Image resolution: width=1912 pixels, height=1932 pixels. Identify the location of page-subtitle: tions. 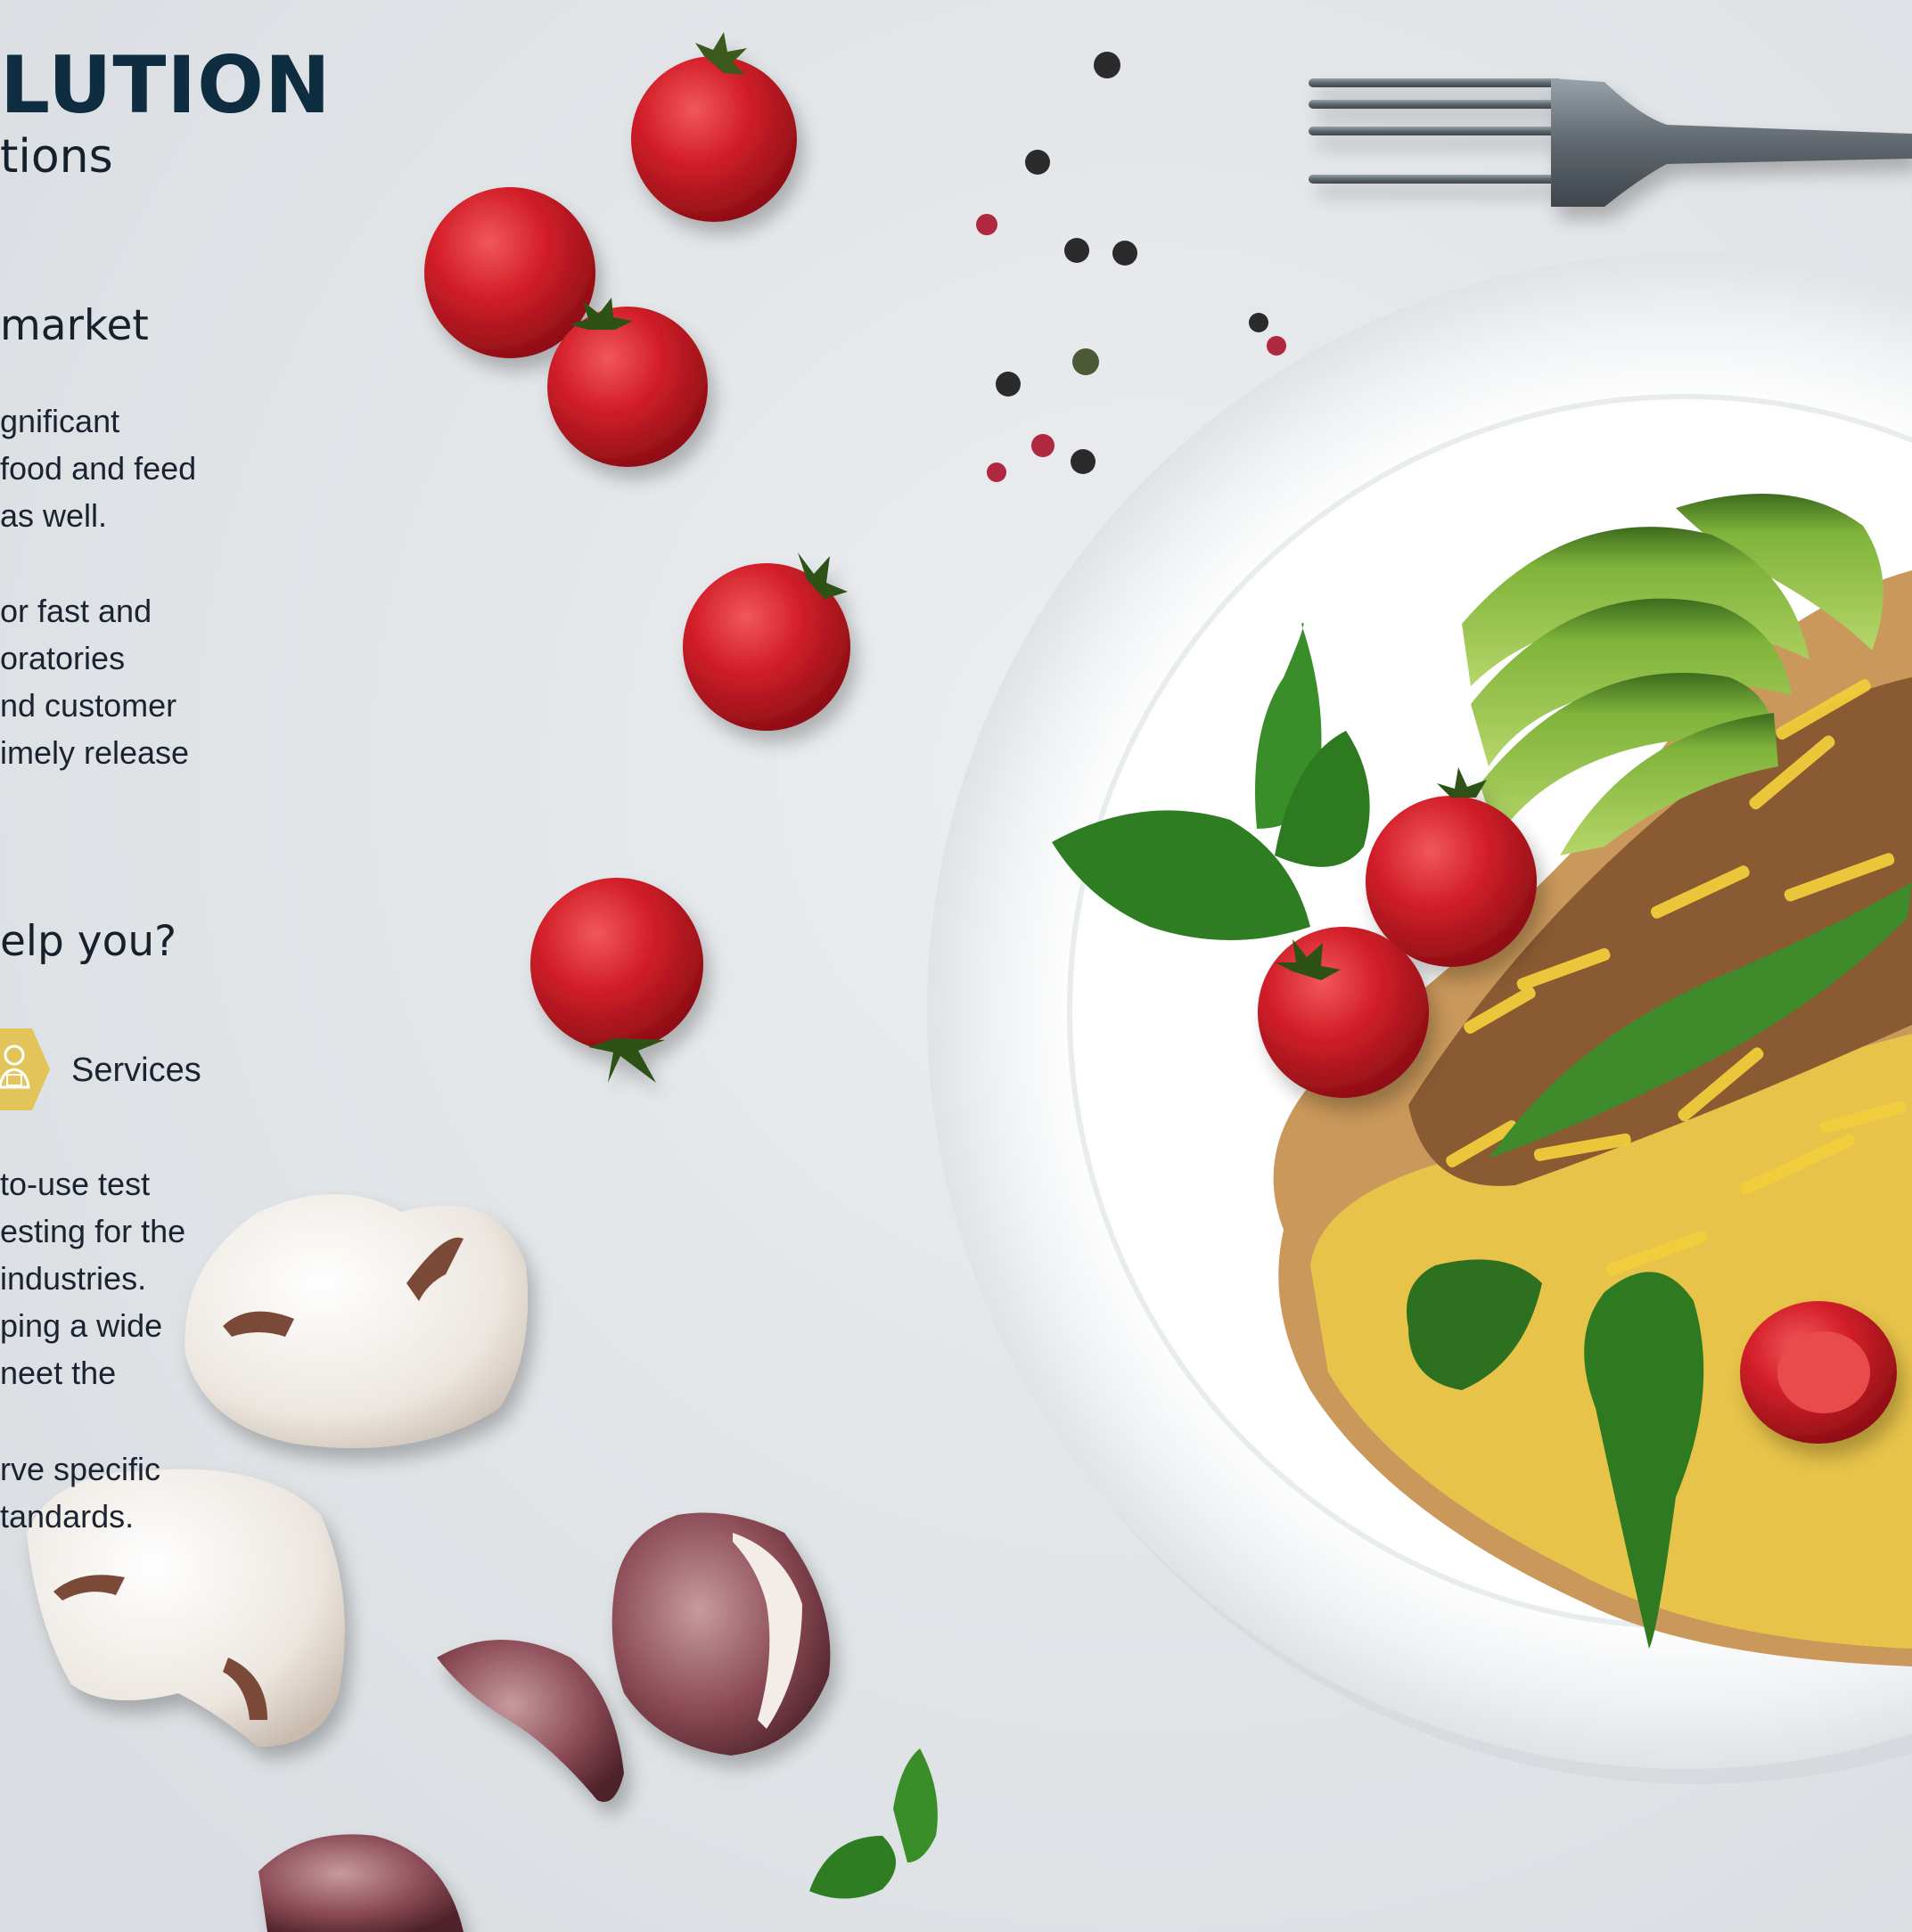
(56, 157).